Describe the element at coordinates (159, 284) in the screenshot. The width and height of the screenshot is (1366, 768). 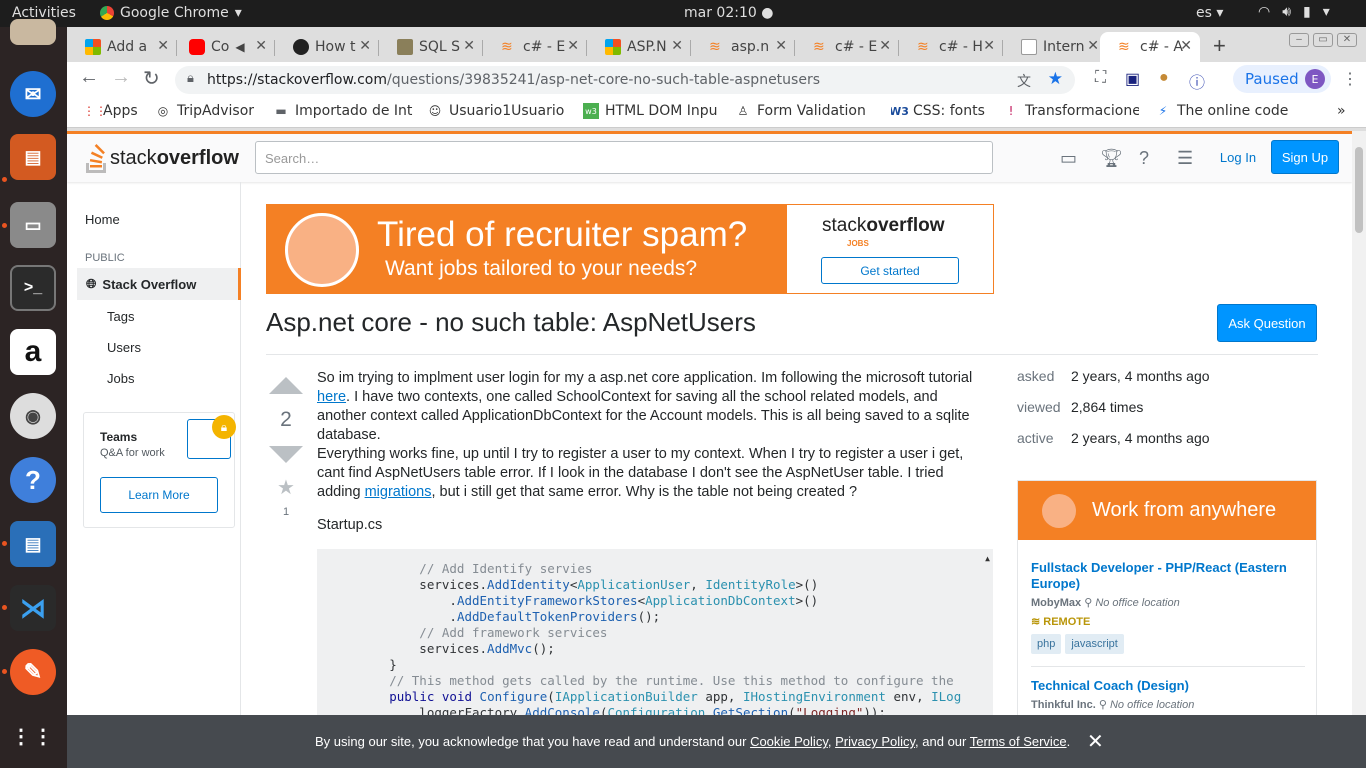
I see `nav-stackoverflow: 🌐︎ Stack Overflow` at that location.